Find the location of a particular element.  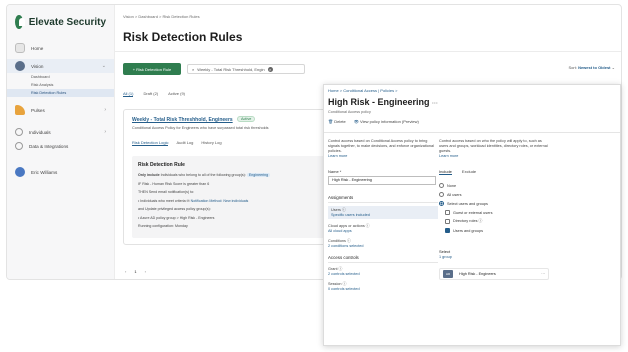

conditions-setting: Conditions ⓘ 2 conditions selected is located at coordinates (383, 243).